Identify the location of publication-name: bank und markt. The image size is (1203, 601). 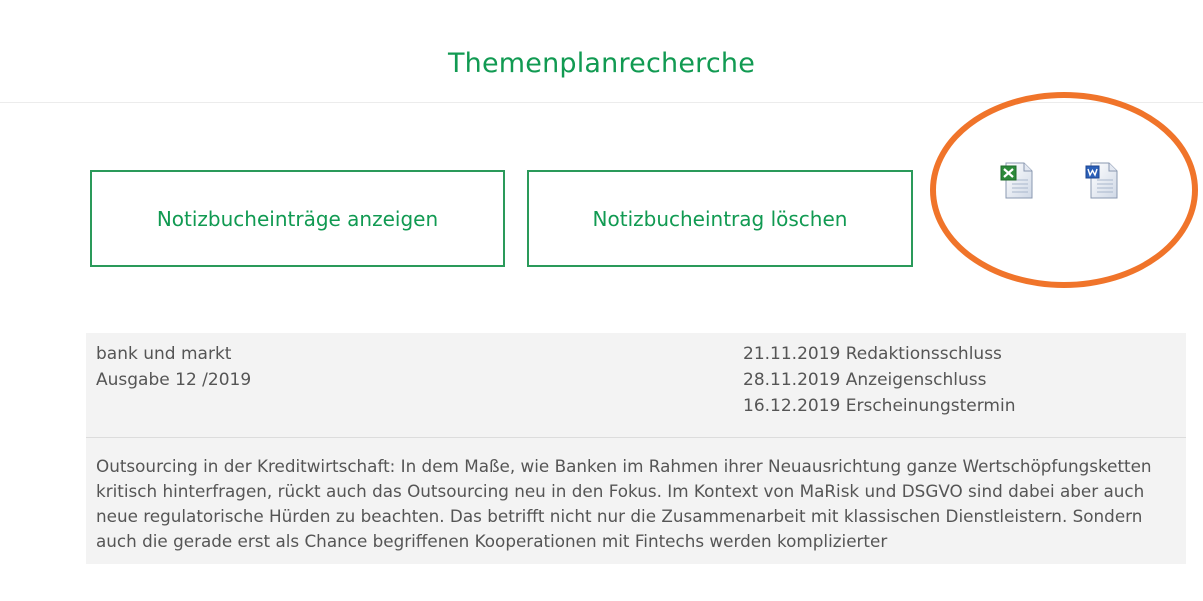
(164, 354).